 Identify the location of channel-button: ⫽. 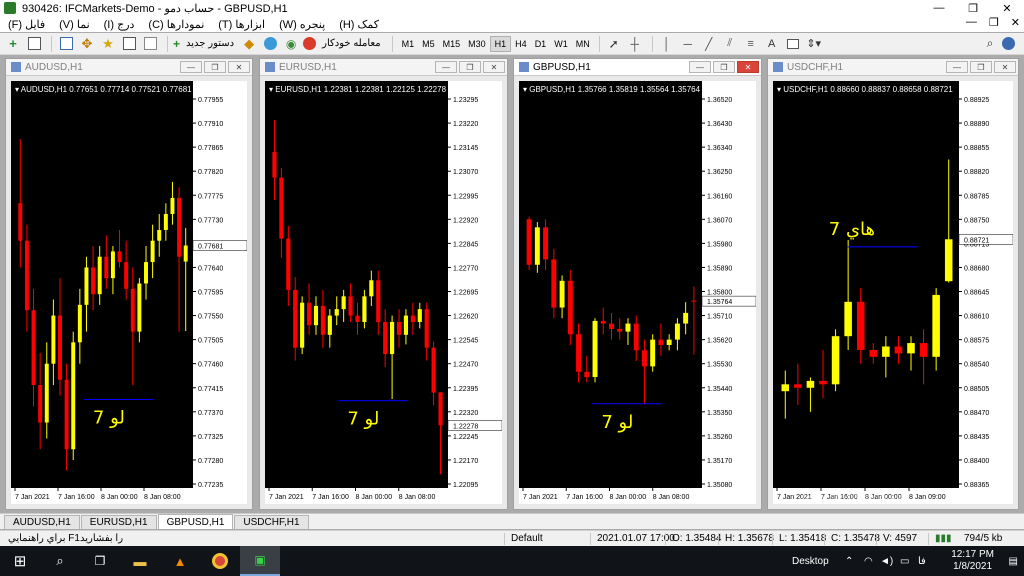
(730, 44).